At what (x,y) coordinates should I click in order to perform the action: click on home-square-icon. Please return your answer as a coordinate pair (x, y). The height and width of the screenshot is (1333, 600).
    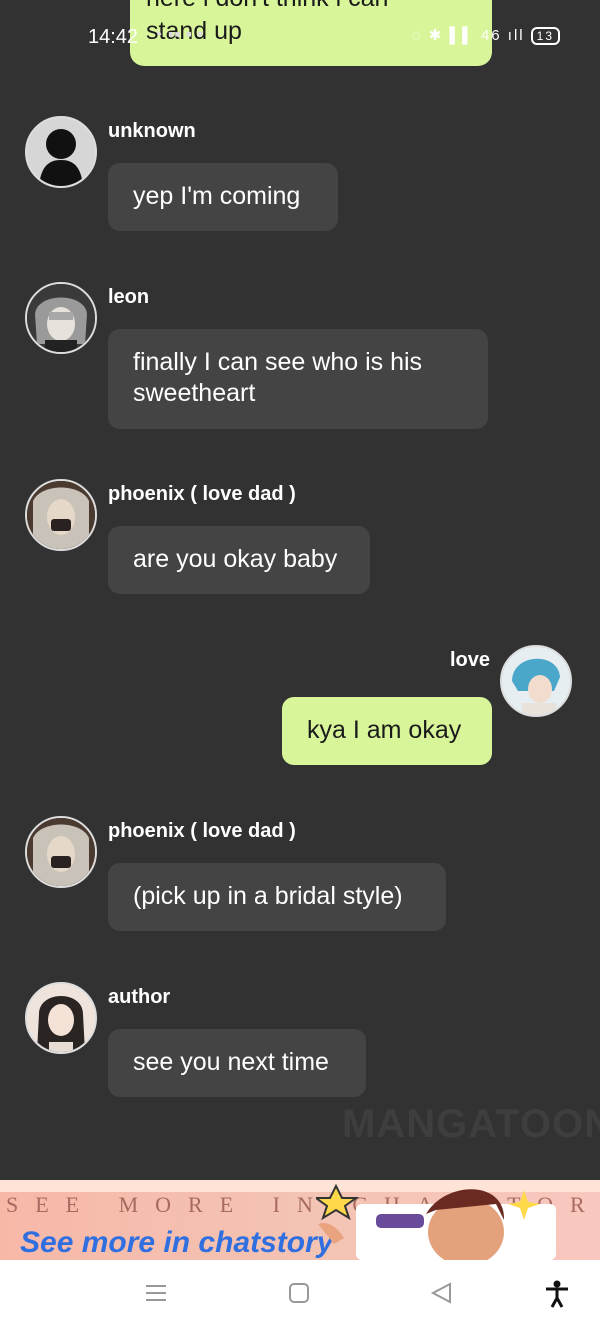
    Looking at the image, I should click on (299, 1295).